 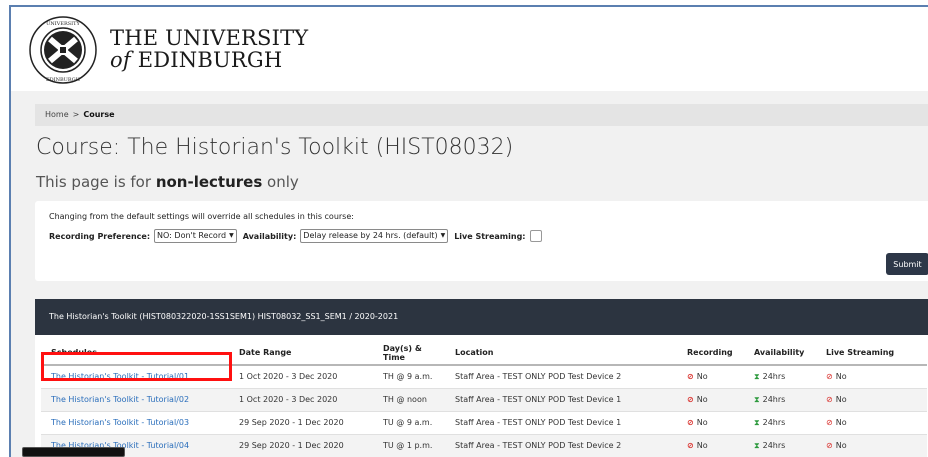 What do you see at coordinates (192, 235) in the screenshot?
I see `recording-preference-value: NO: Don't Record` at bounding box center [192, 235].